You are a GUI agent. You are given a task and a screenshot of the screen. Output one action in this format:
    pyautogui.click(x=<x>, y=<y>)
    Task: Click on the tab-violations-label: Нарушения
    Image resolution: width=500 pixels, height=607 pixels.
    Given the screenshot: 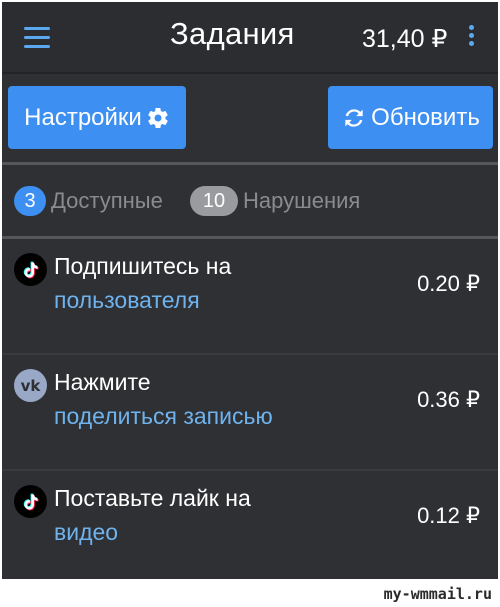 What is the action you would take?
    pyautogui.click(x=302, y=200)
    